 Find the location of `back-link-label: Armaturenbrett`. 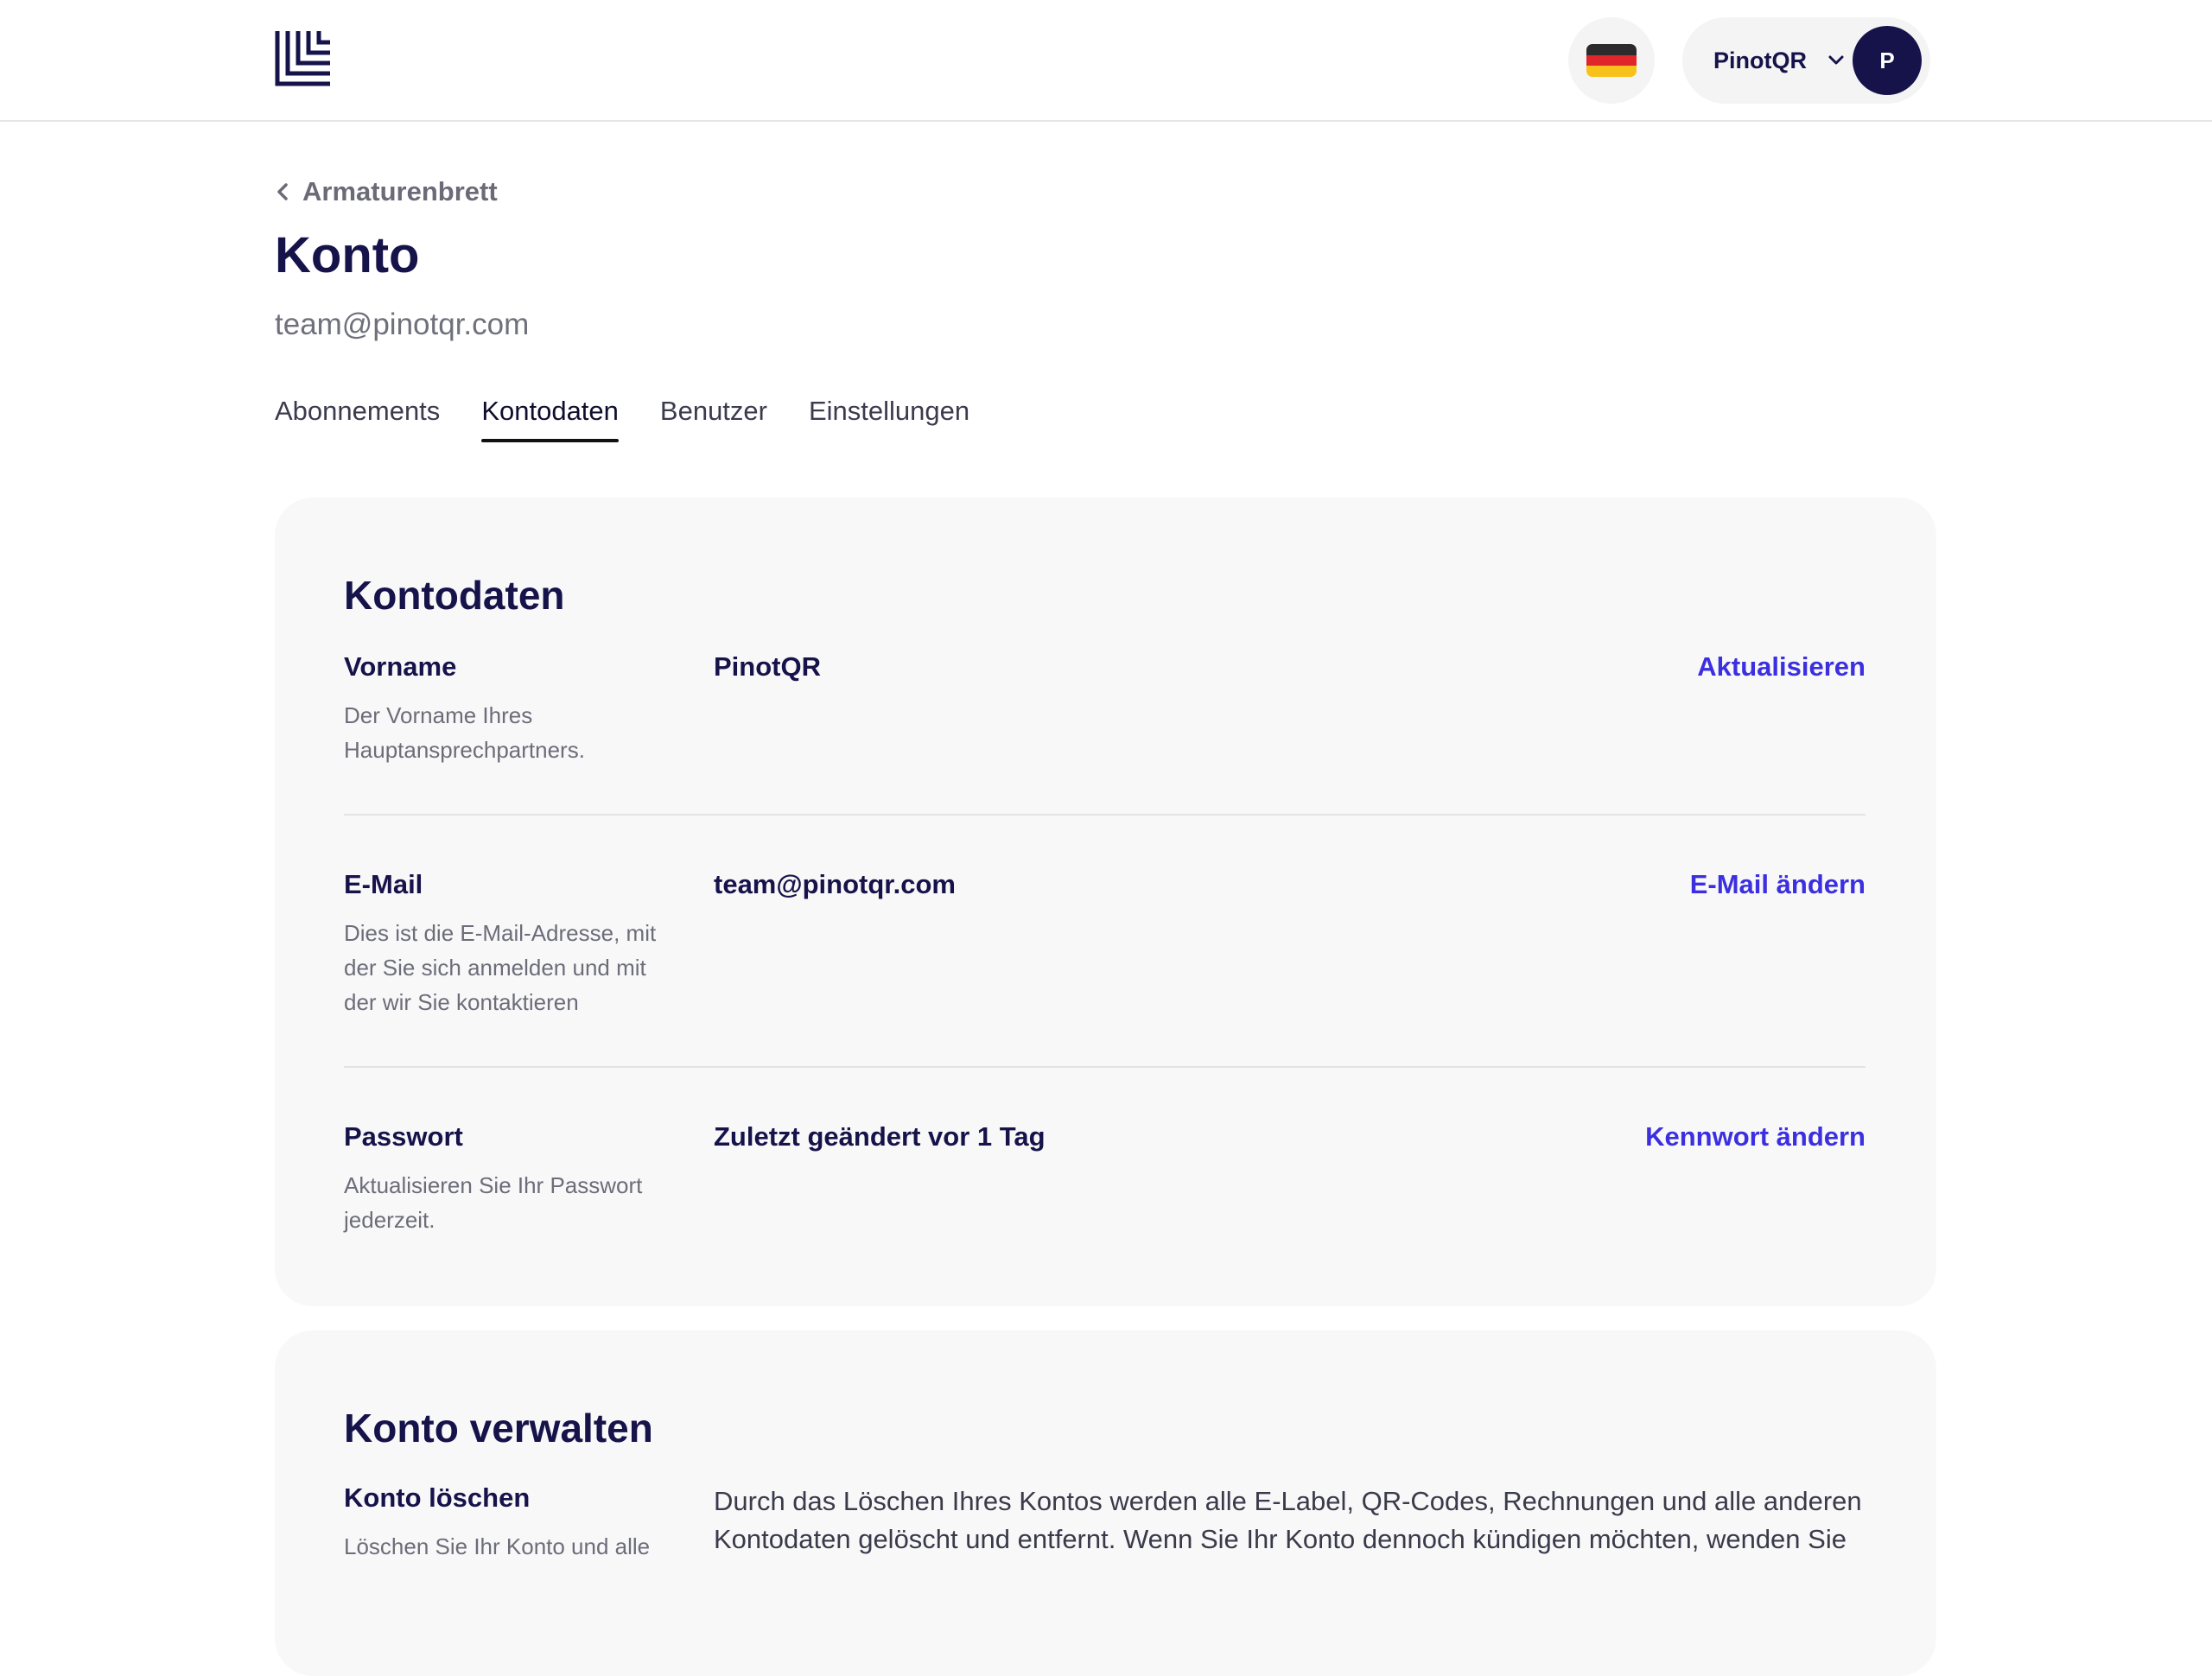

back-link-label: Armaturenbrett is located at coordinates (400, 191).